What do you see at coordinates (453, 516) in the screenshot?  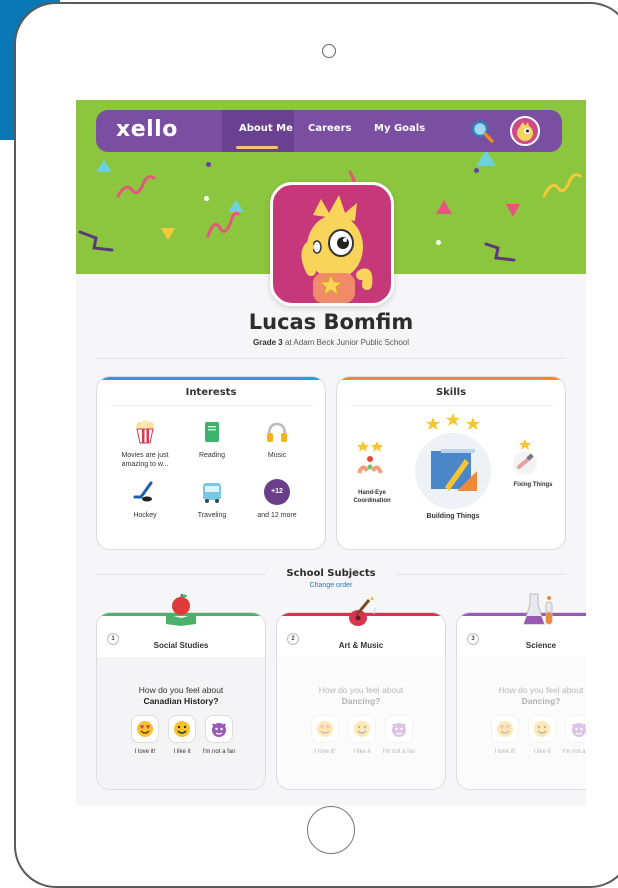 I see `skill-label: Building Things` at bounding box center [453, 516].